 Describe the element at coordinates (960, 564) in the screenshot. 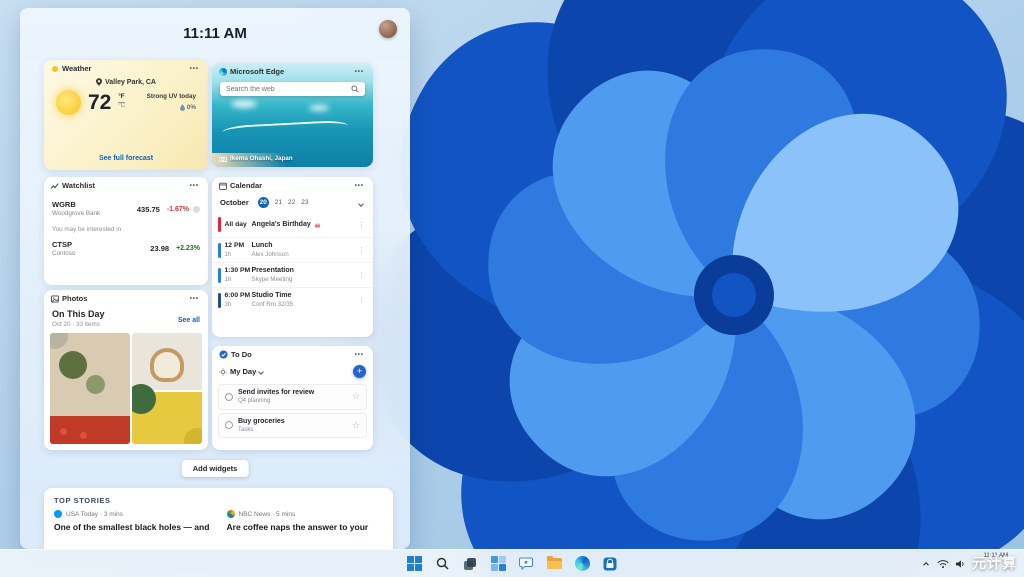

I see `volume-icon` at that location.